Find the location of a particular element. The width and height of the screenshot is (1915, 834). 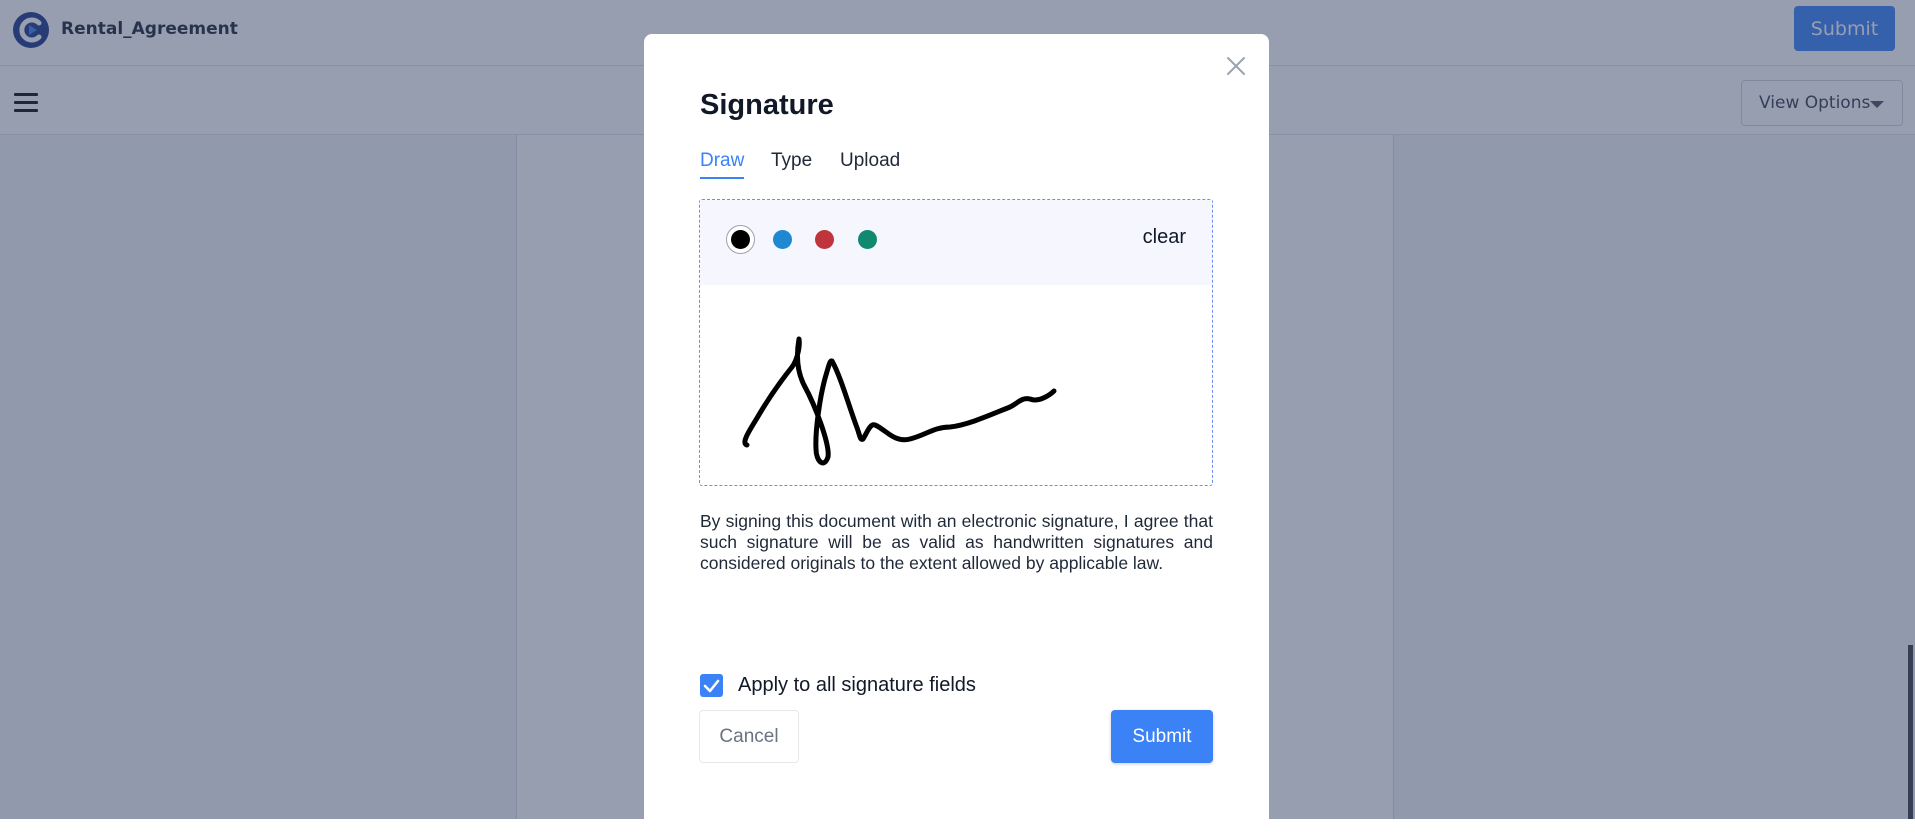

apply-all-checkbox is located at coordinates (711, 685).